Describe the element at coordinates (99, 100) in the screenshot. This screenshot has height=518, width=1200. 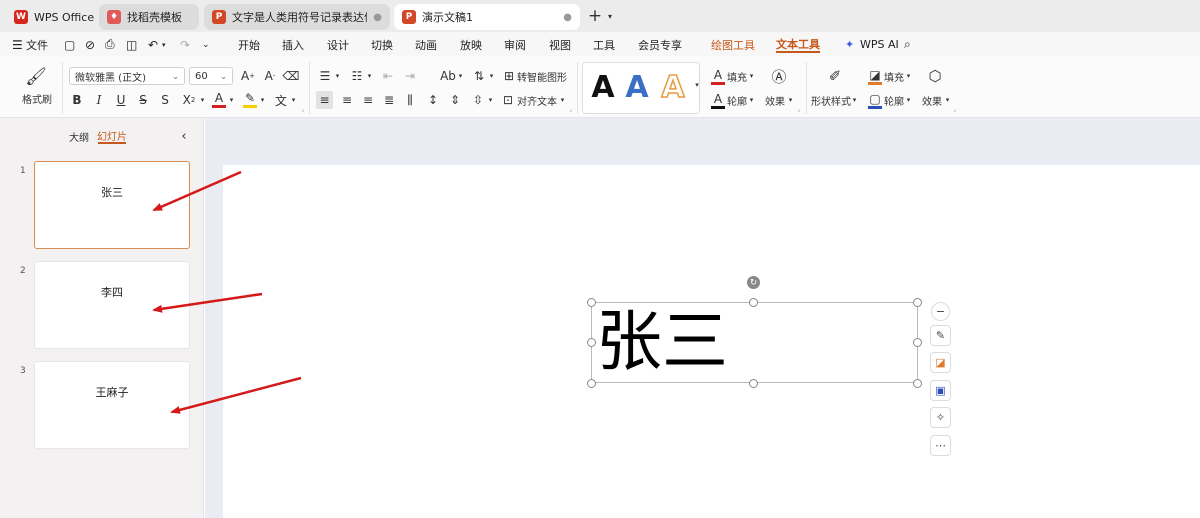
I see `italic-icon: I` at that location.